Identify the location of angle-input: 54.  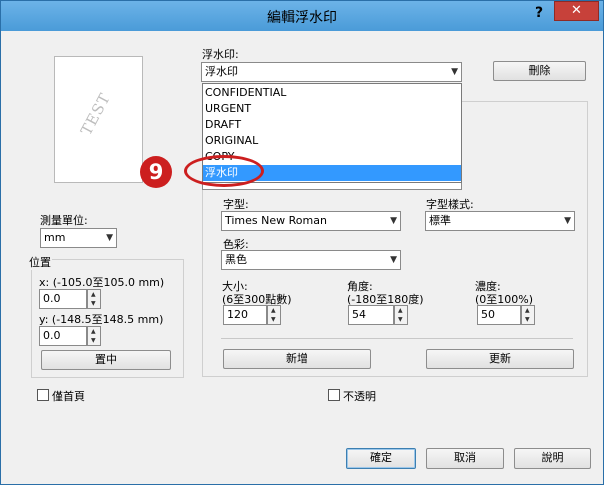
(371, 315).